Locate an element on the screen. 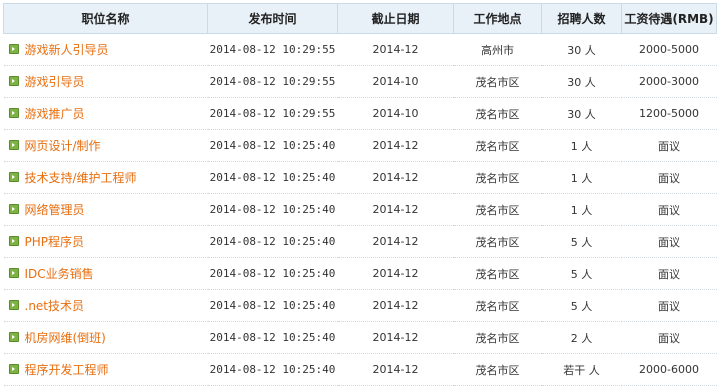 The image size is (719, 390). job-title-cell: 网络管理员 is located at coordinates (105, 209).